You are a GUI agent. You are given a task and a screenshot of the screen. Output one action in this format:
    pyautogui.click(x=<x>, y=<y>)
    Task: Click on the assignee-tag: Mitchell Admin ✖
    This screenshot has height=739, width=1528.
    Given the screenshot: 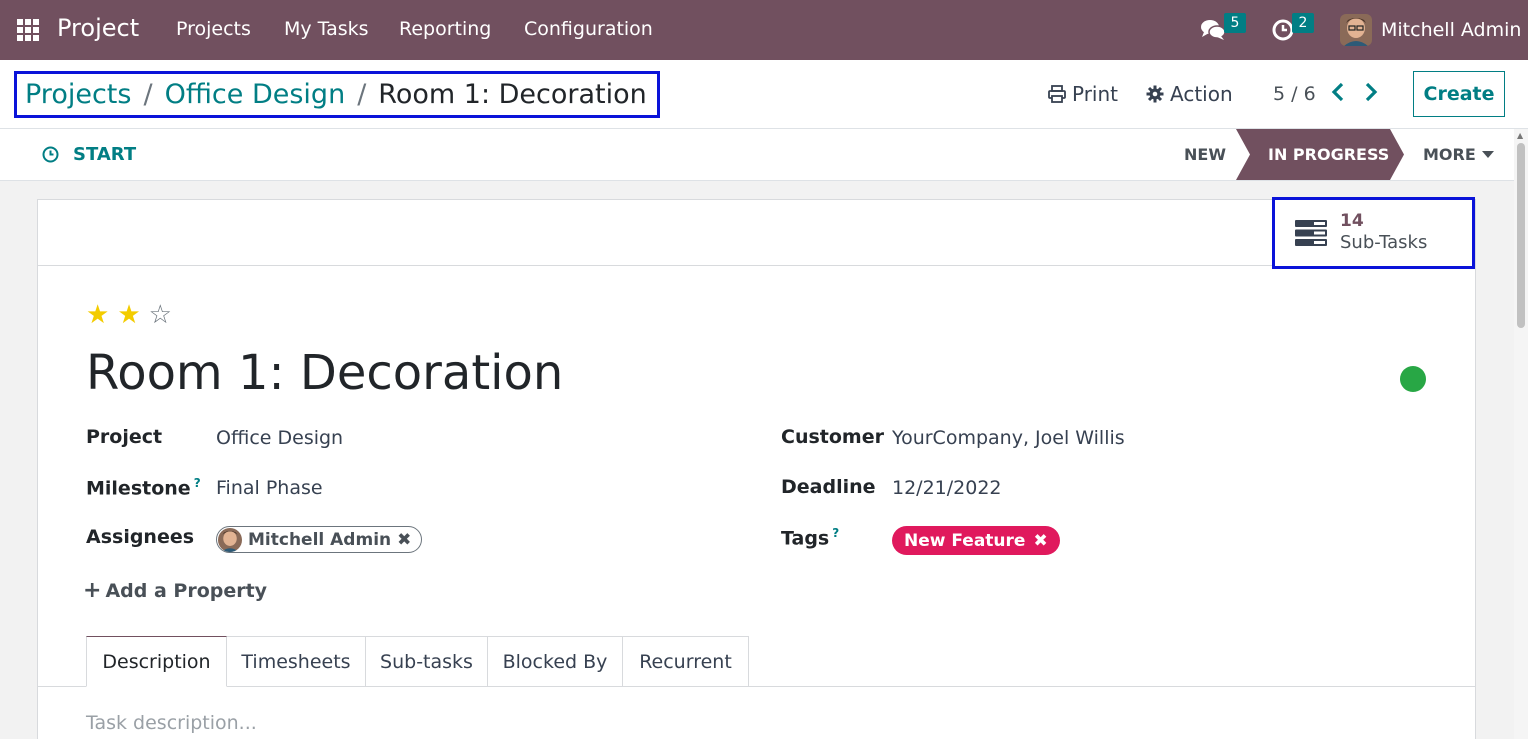 What is the action you would take?
    pyautogui.click(x=319, y=539)
    